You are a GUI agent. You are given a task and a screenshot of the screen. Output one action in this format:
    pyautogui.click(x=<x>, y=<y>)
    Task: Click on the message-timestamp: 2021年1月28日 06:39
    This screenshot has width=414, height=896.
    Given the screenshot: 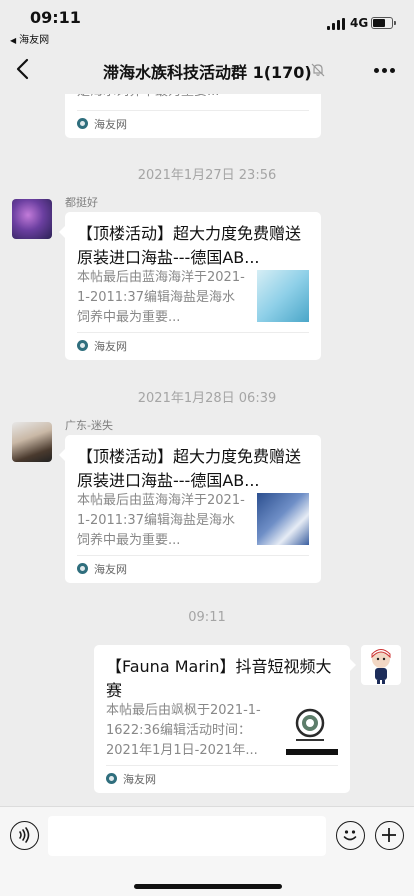 What is the action you would take?
    pyautogui.click(x=207, y=398)
    